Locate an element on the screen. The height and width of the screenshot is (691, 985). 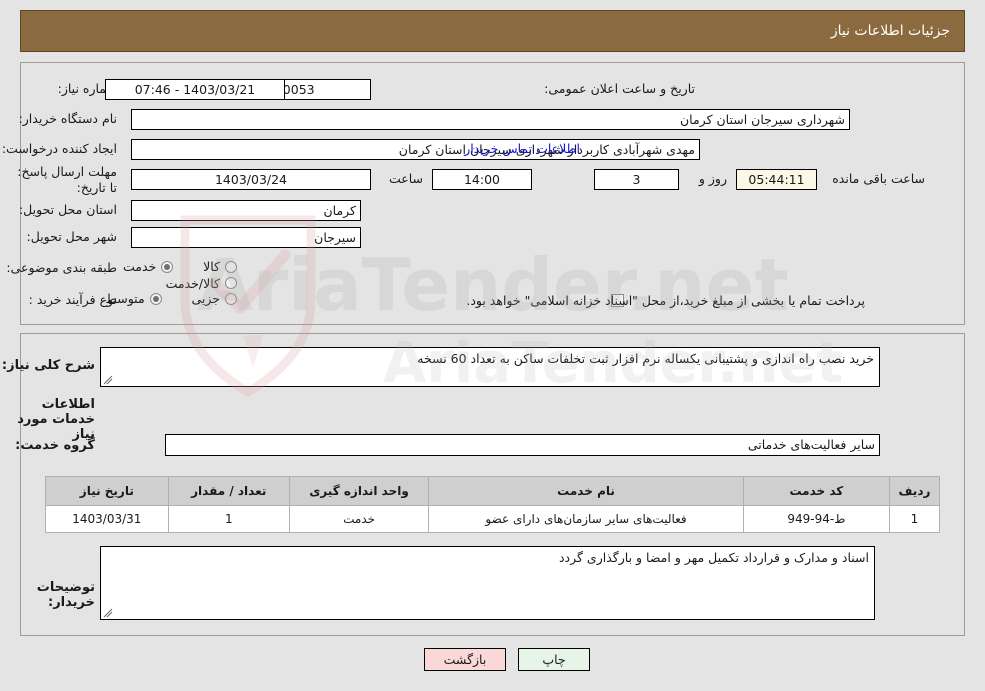
table-col-unit: واحد اندازه گیری is located at coordinates (359, 491).